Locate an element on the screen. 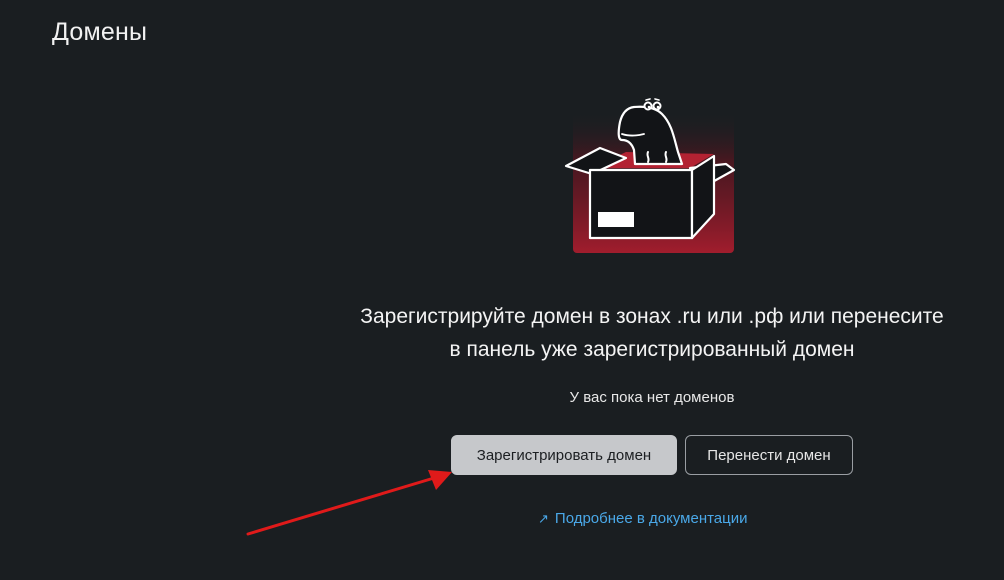  annotation-arrow-icon is located at coordinates (349, 503).